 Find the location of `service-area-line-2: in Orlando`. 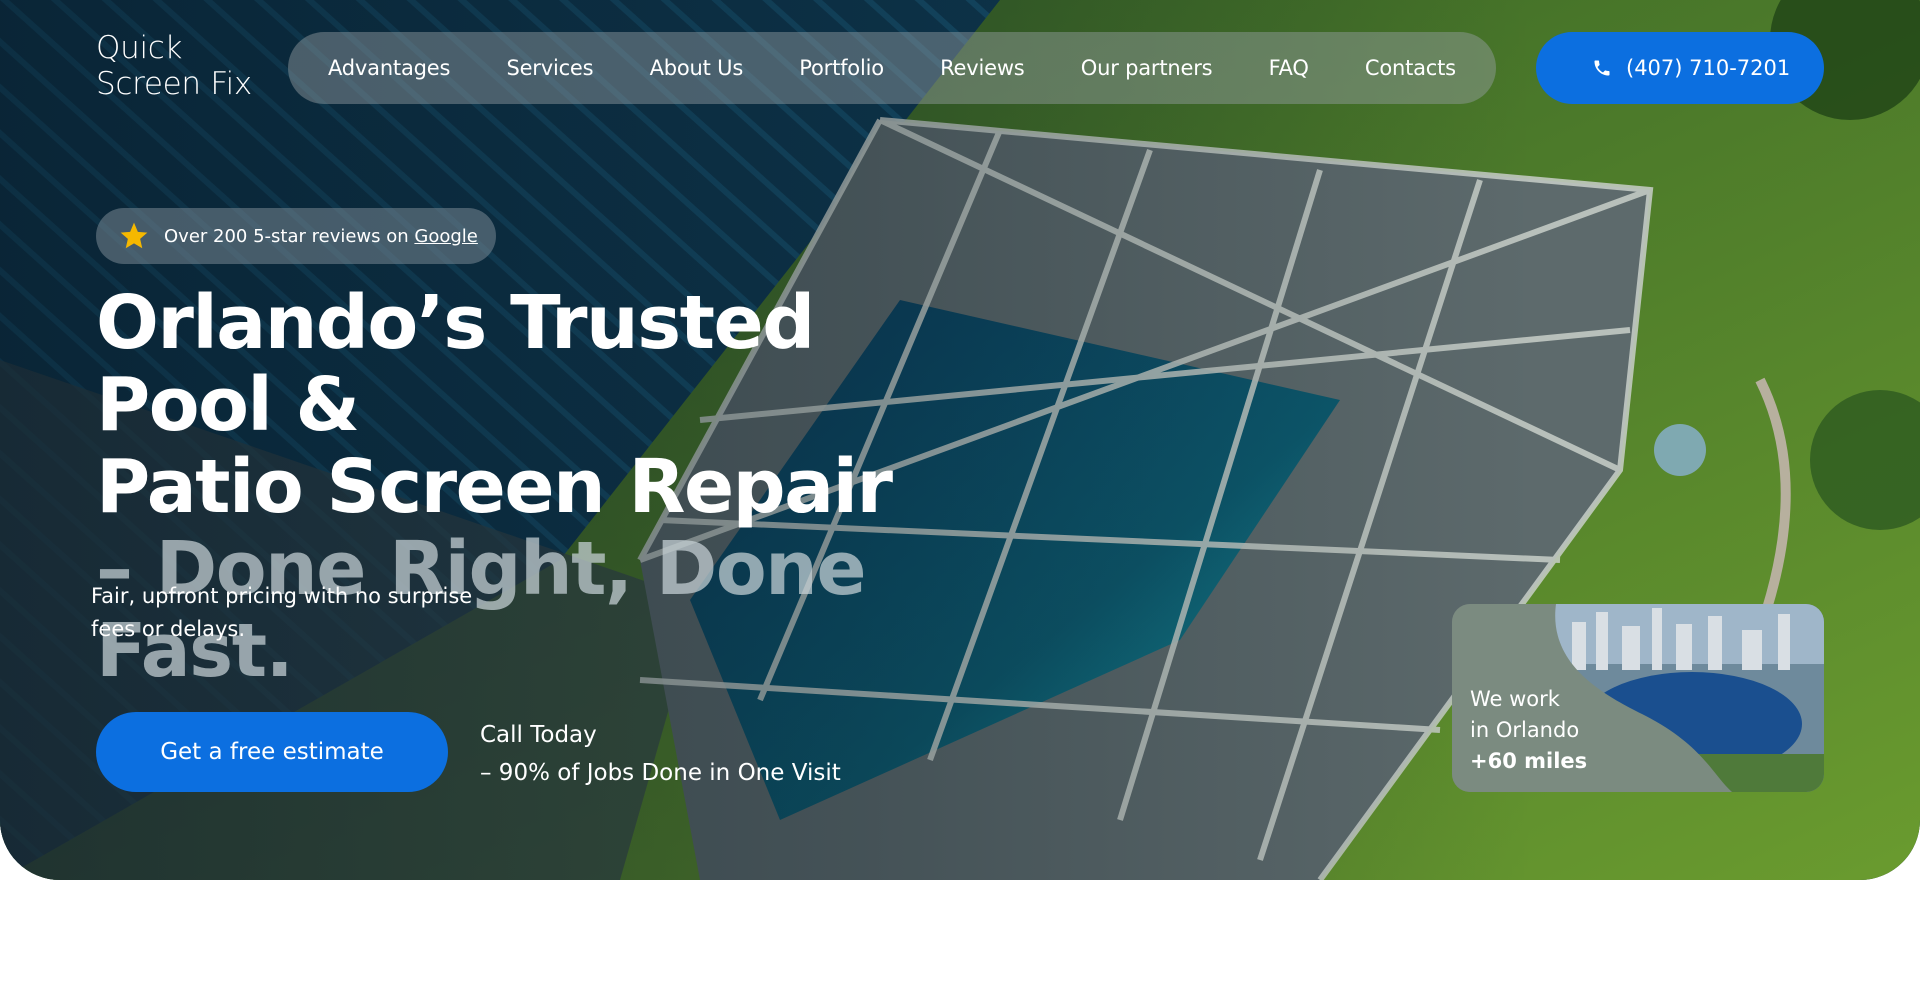

service-area-line-2: in Orlando is located at coordinates (1525, 730).